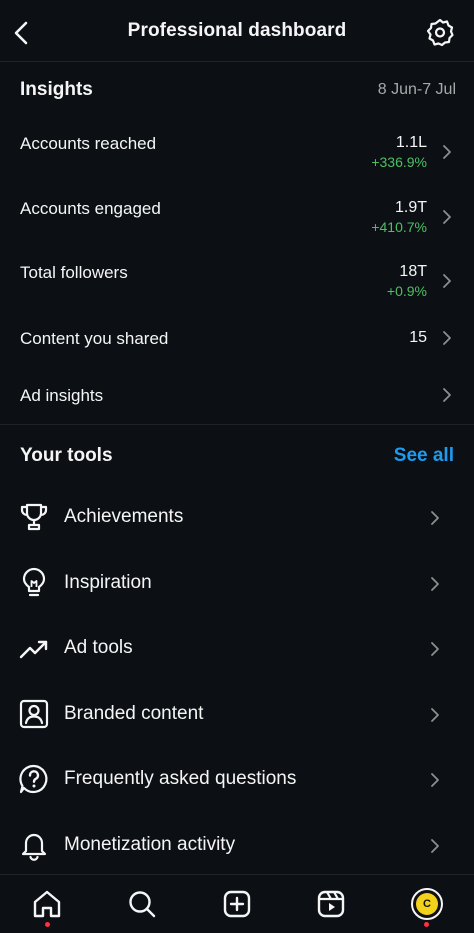  I want to click on metric-content-shared: Content you shared 15, so click(237, 340).